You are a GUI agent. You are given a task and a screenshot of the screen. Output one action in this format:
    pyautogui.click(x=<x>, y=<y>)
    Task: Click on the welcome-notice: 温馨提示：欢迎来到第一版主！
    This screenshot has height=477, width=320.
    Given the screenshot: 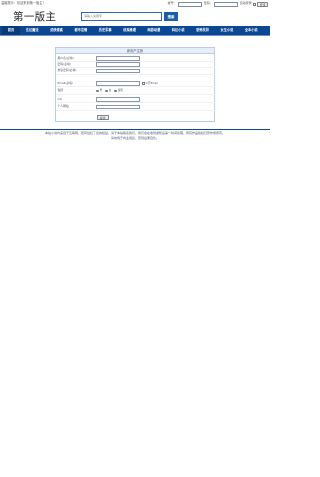 What is the action you would take?
    pyautogui.click(x=23, y=3)
    